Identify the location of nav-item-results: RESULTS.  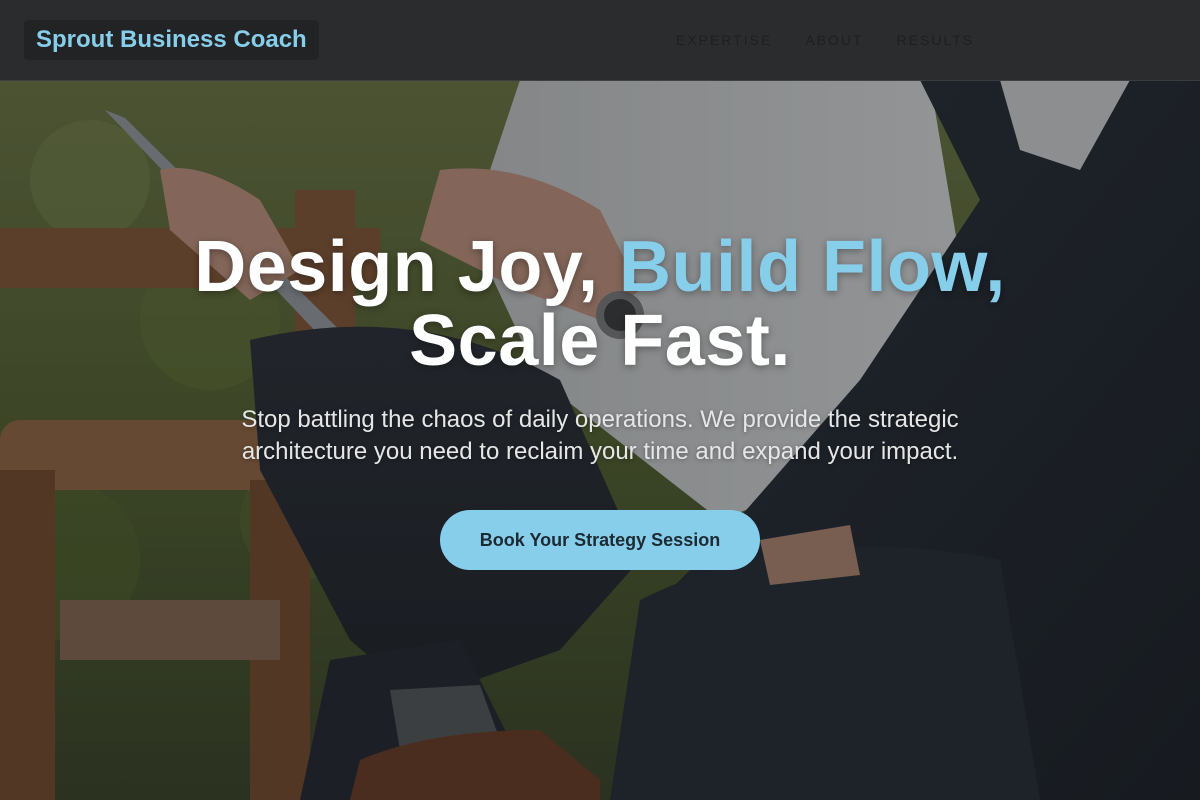
(936, 40).